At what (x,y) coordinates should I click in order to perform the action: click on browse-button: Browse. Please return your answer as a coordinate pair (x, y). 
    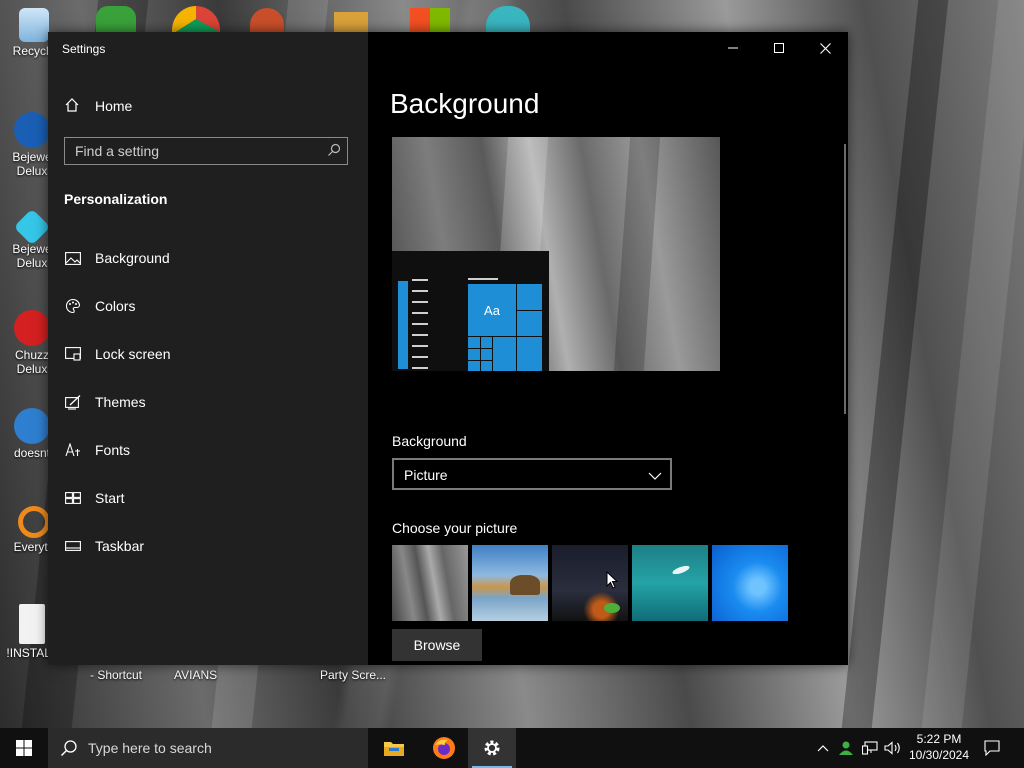
    Looking at the image, I should click on (437, 645).